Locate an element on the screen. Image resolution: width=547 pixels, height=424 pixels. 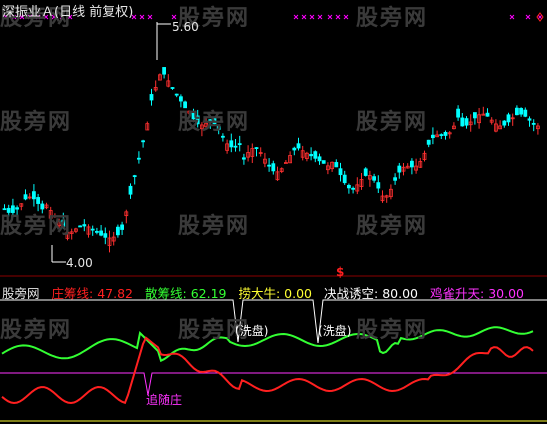
low-price-label: 4.00 is located at coordinates (79, 263).